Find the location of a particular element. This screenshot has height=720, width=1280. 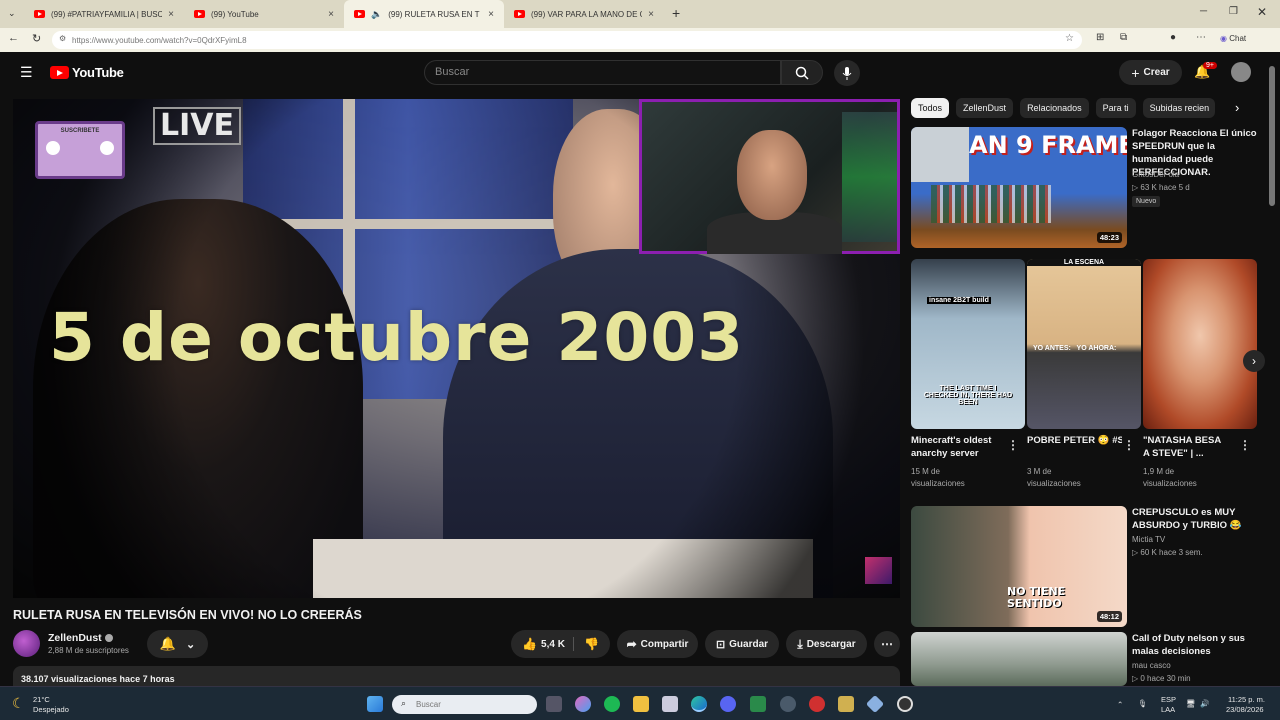

like-dislike-group: 👍 5,4 K 👎 is located at coordinates (560, 644).